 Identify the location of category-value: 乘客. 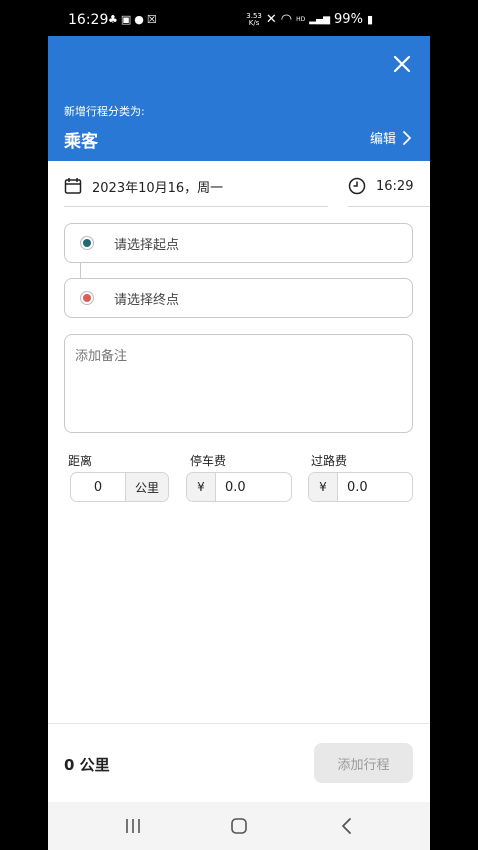
(81, 142).